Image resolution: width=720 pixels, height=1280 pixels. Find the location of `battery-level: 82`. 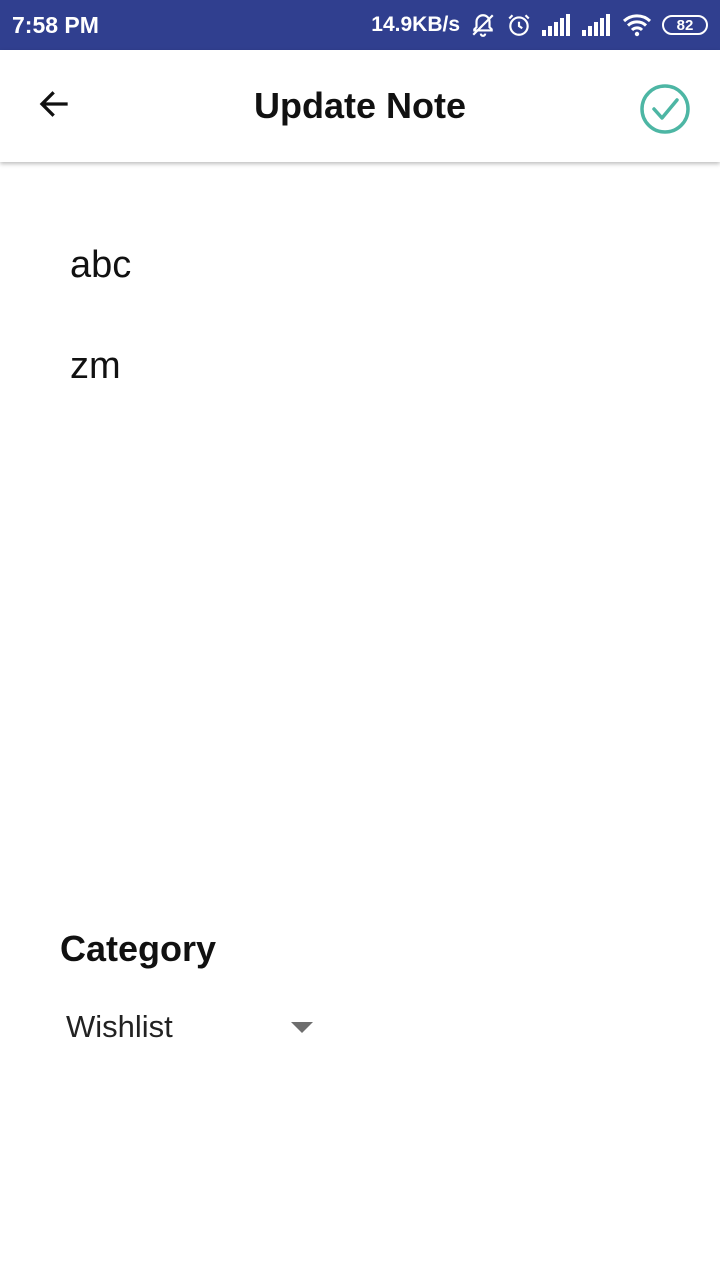

battery-level: 82 is located at coordinates (685, 25).